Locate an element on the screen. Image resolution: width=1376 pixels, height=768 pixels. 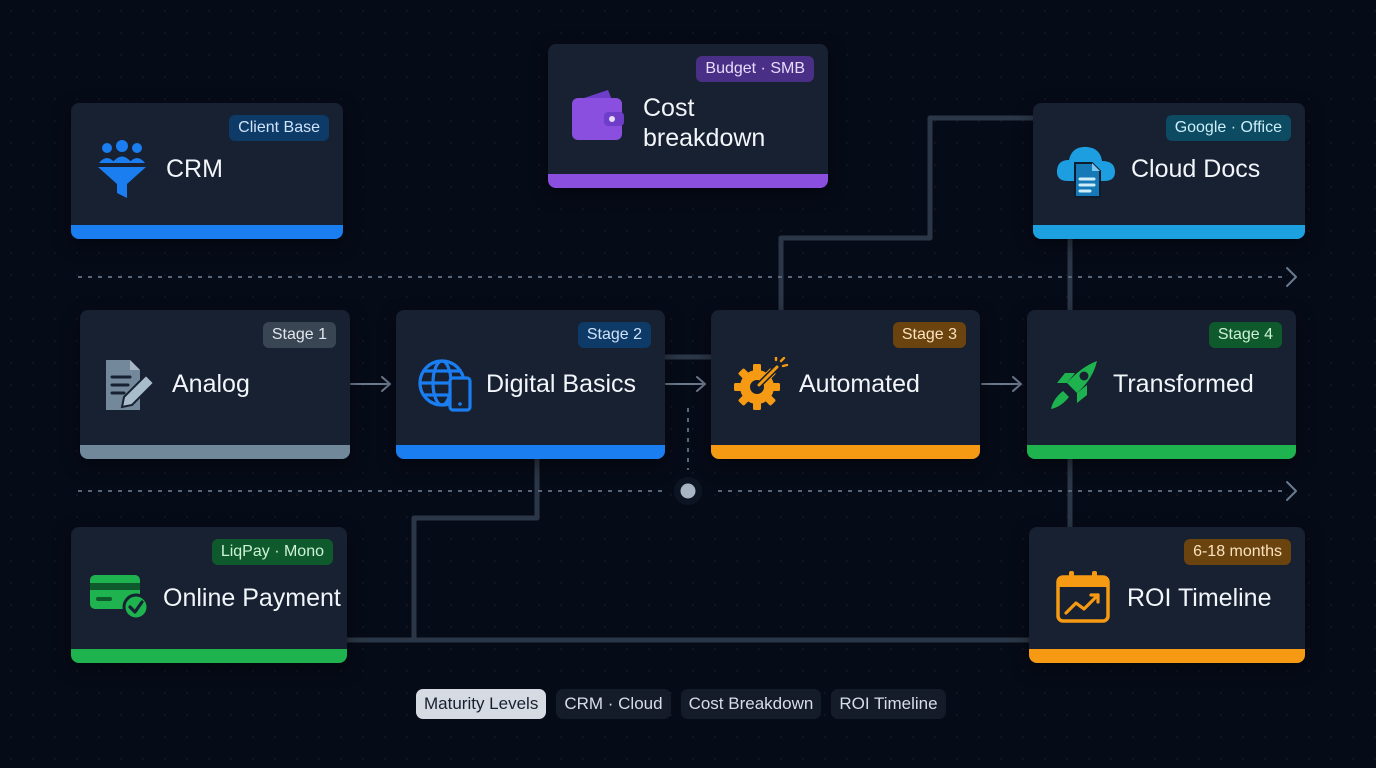
digital-basics-stage-card: Stage 2 Digital Basics is located at coordinates (530, 384).